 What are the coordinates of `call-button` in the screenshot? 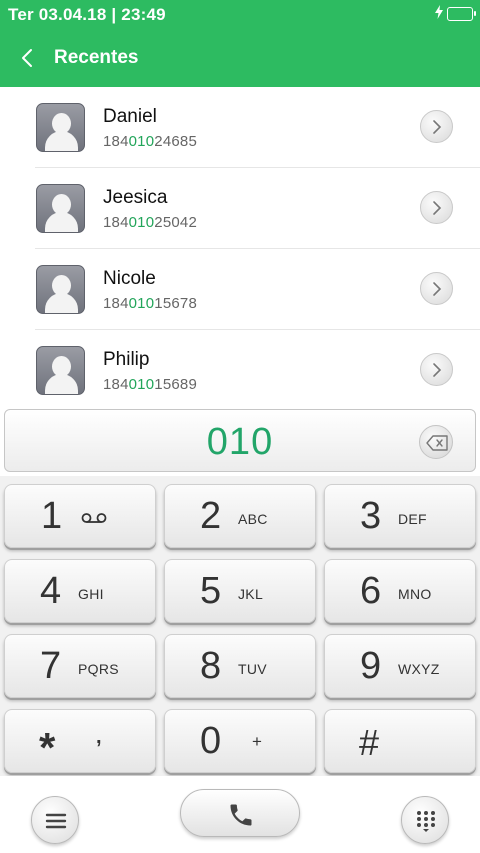 It's located at (240, 813).